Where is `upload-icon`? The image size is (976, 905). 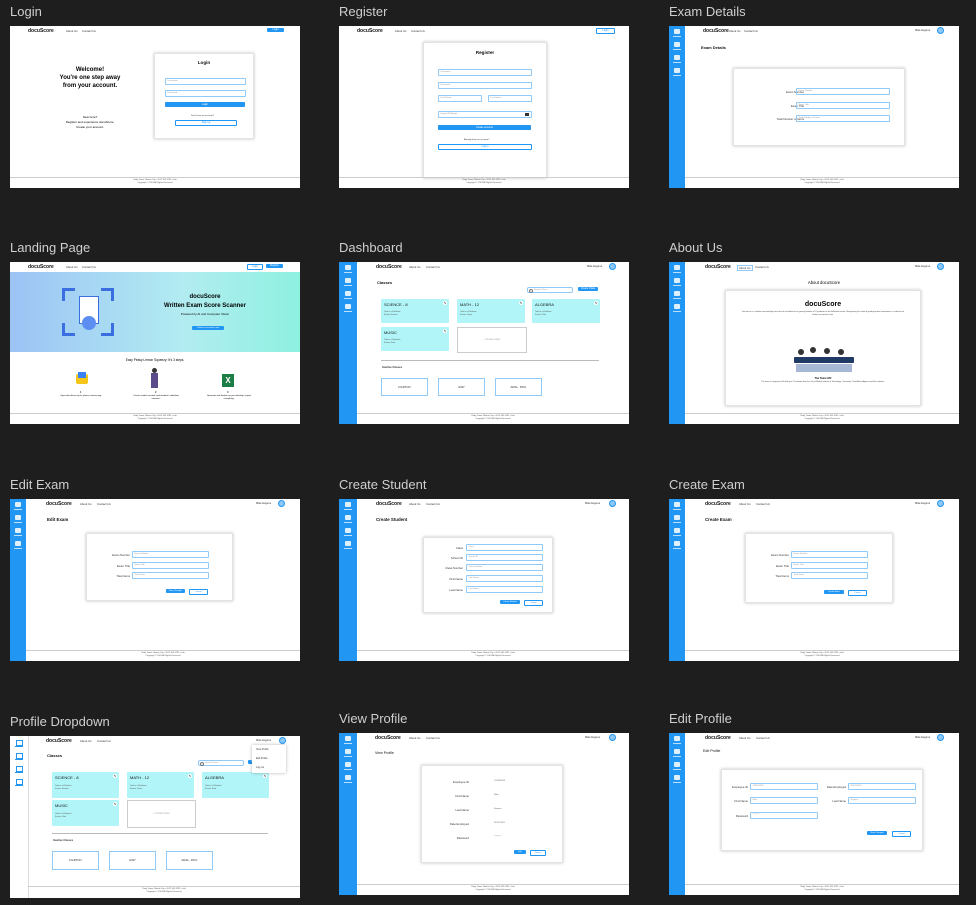 upload-icon is located at coordinates (527, 114).